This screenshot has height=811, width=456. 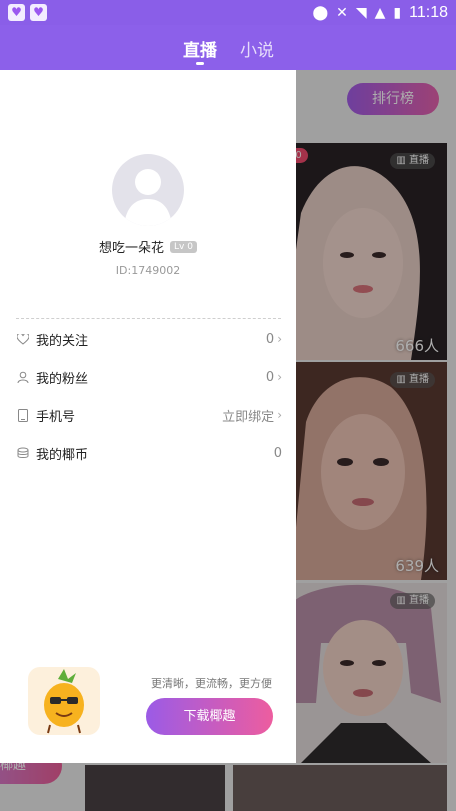 I want to click on bind-phone-link: 立即绑定, so click(x=248, y=415).